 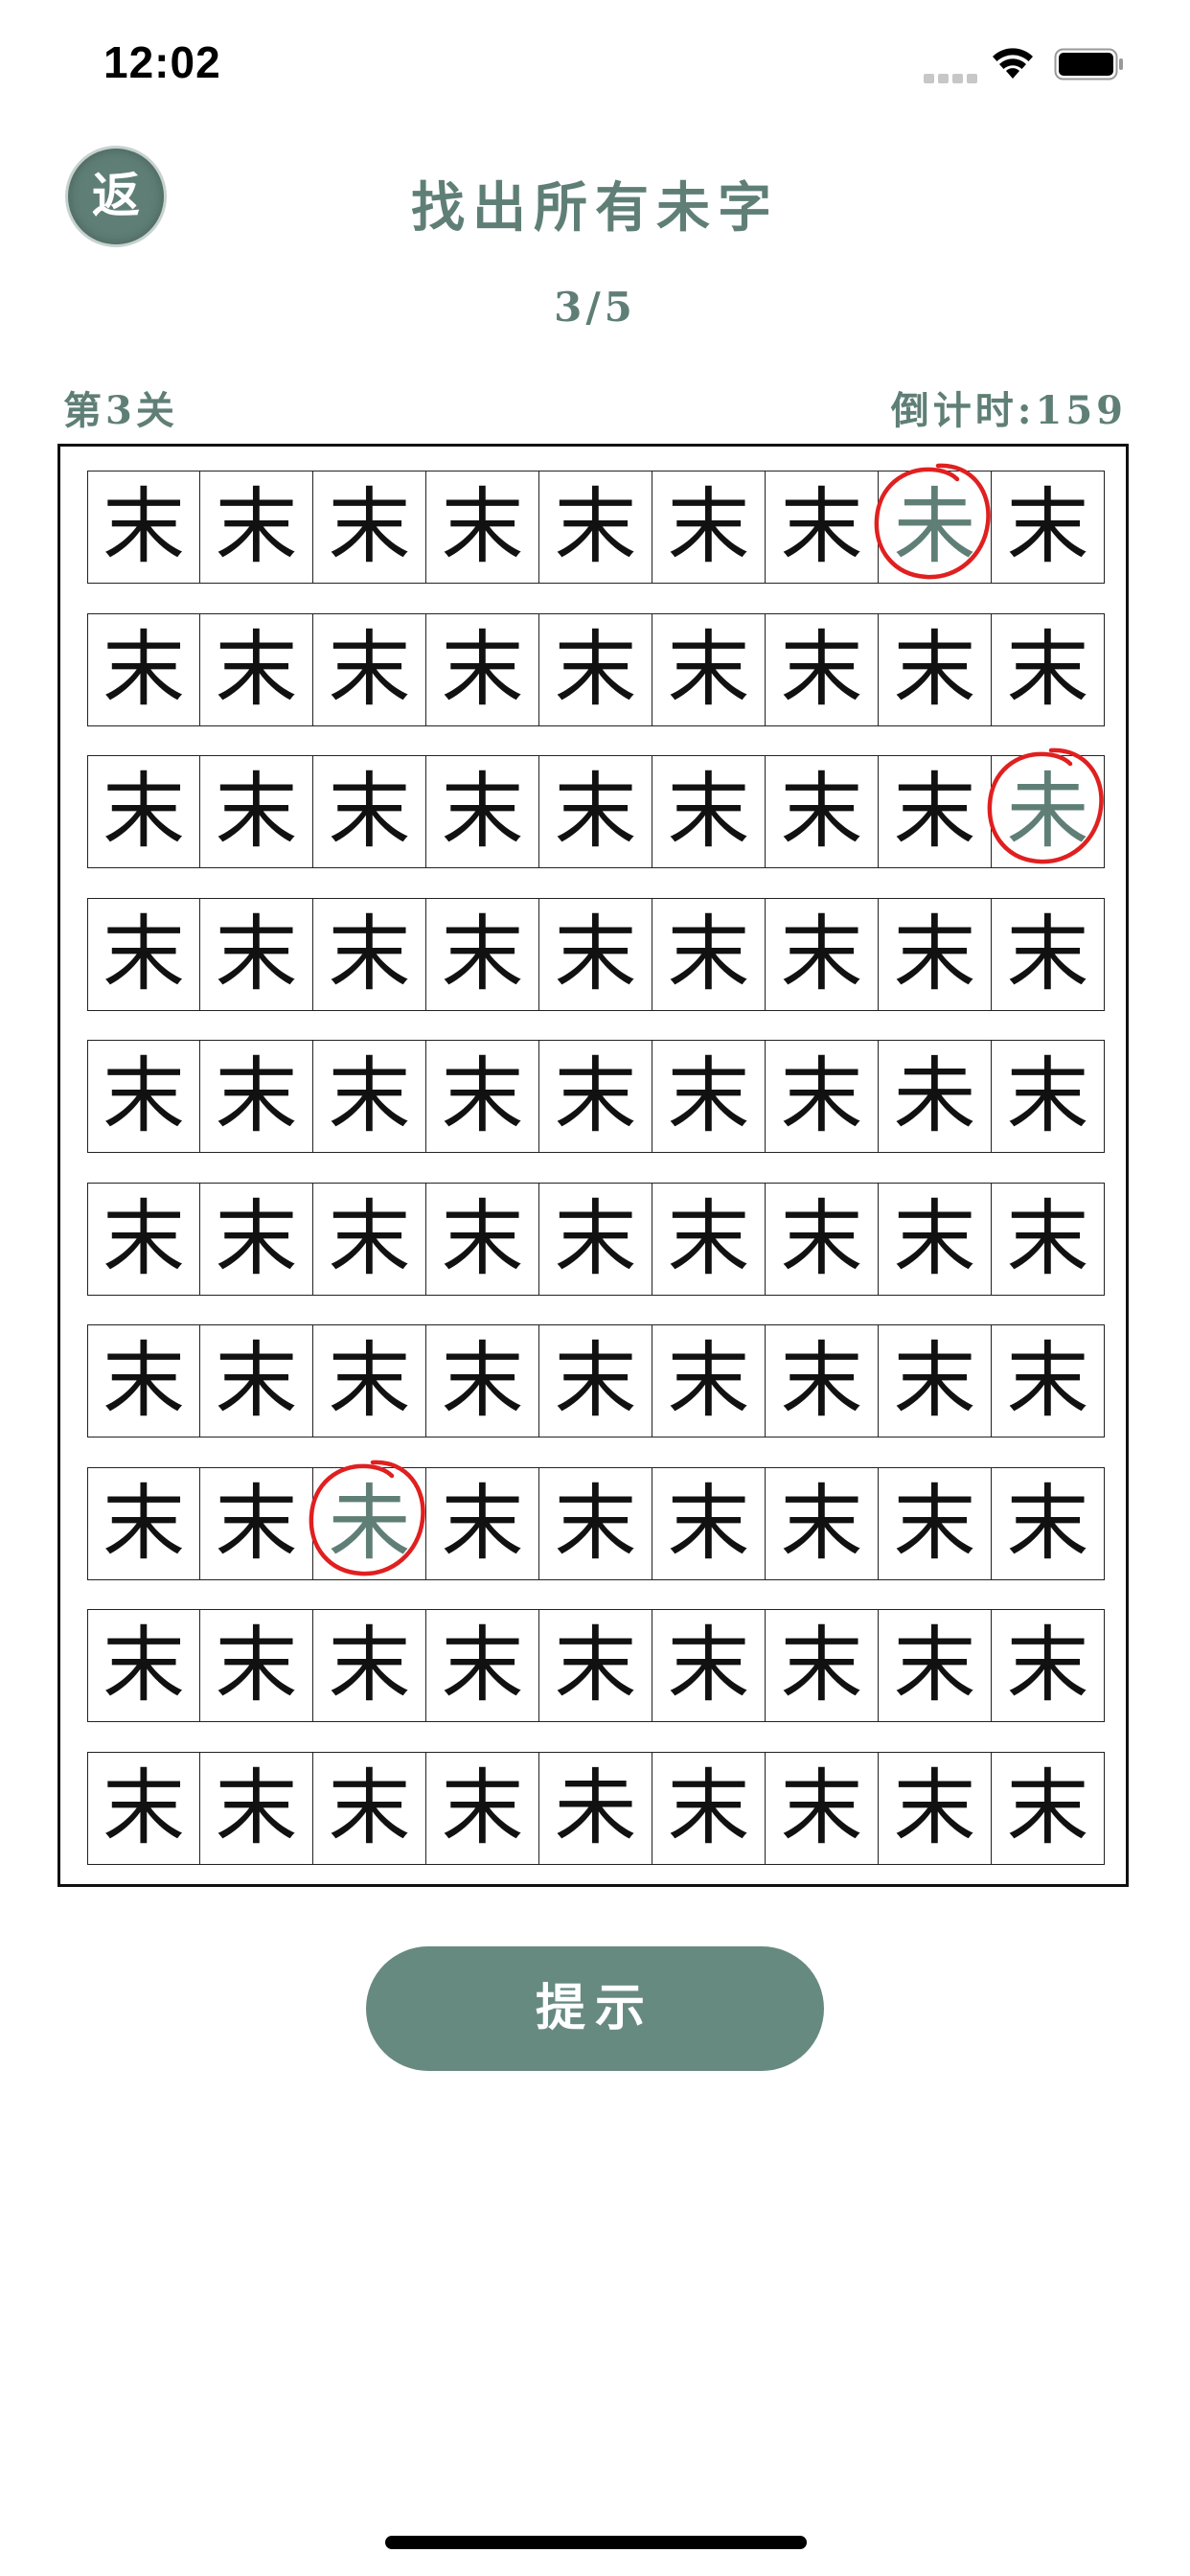 I want to click on hint-button: 提示, so click(x=595, y=2008).